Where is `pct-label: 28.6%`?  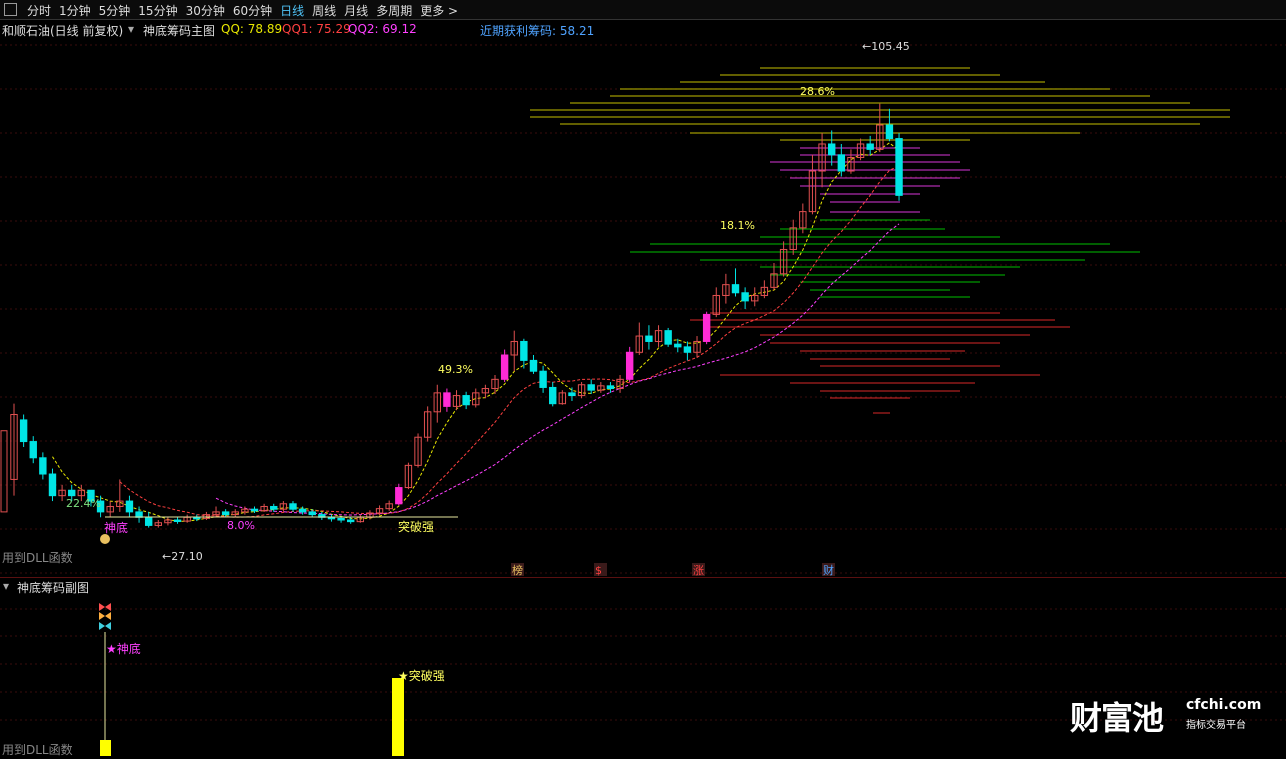
pct-label: 28.6% is located at coordinates (817, 91).